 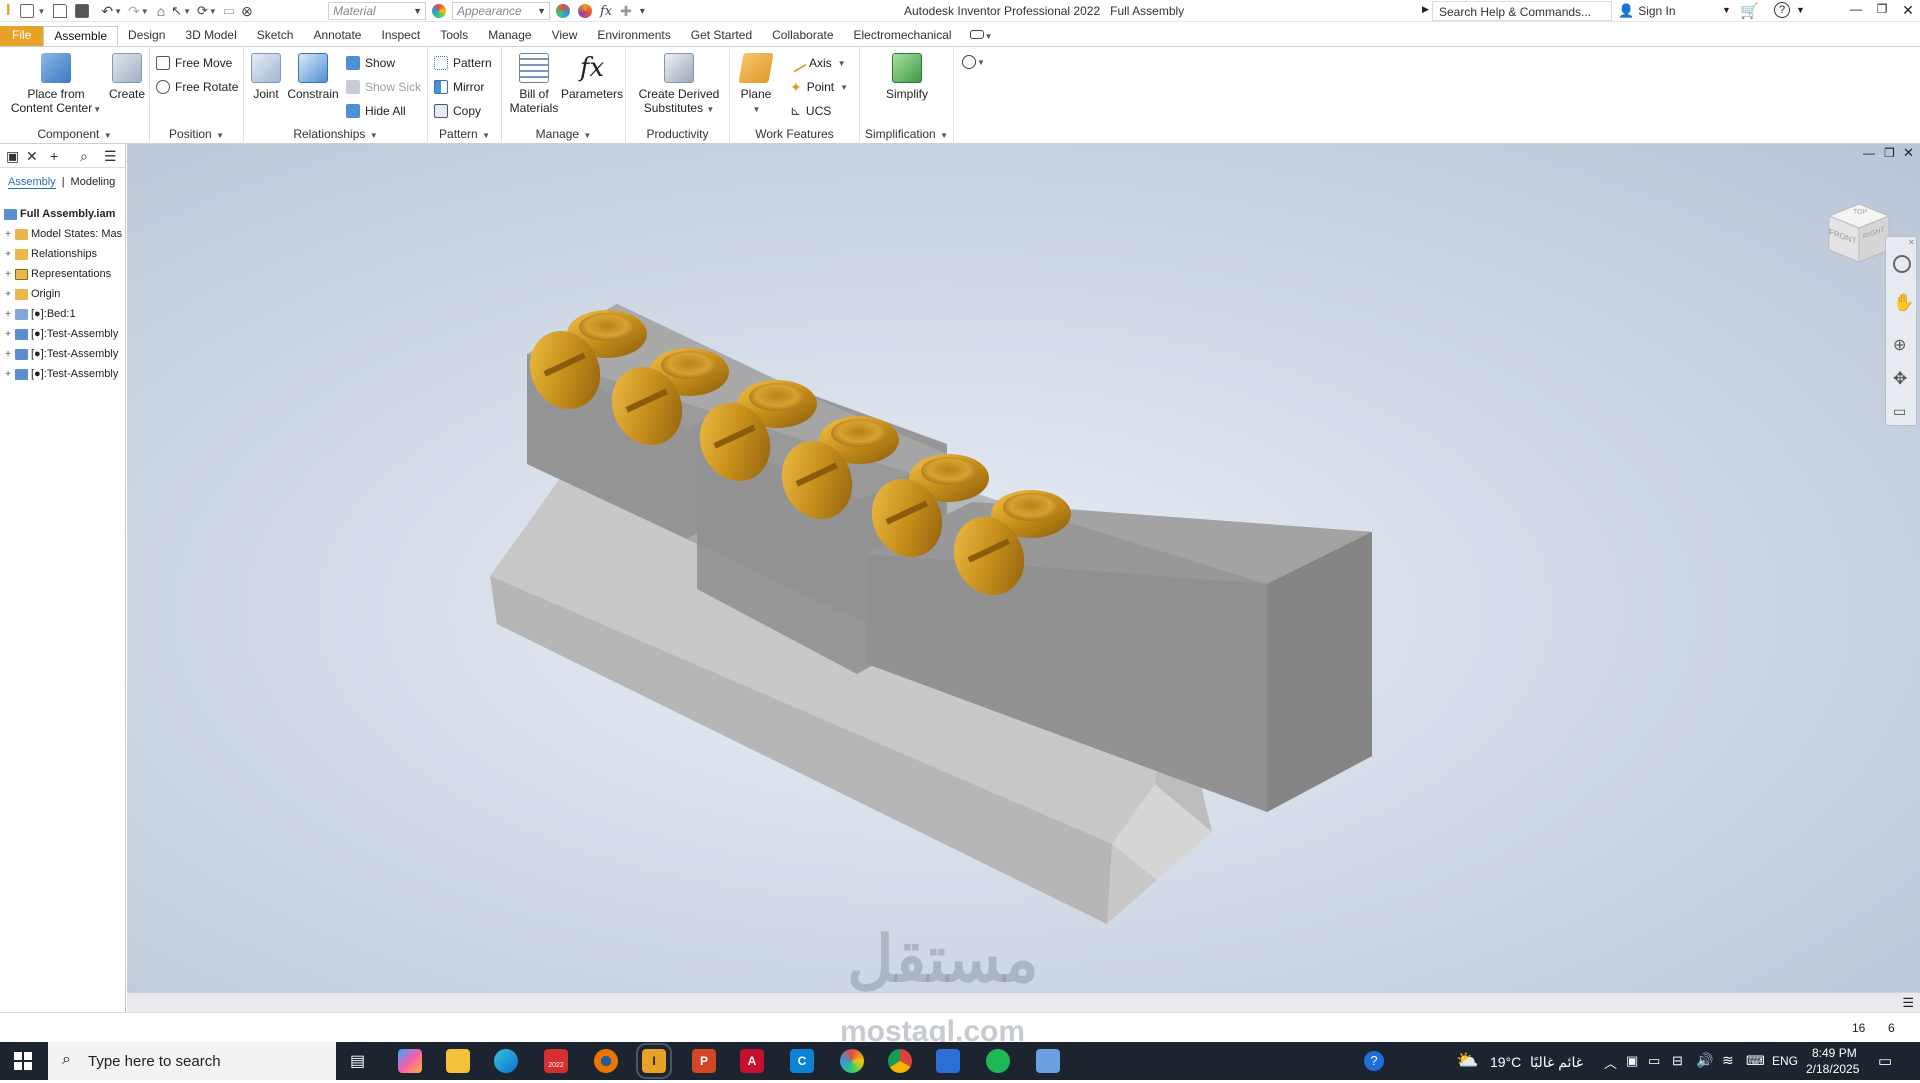 What do you see at coordinates (1782, 10) in the screenshot?
I see `help-icon: ?` at bounding box center [1782, 10].